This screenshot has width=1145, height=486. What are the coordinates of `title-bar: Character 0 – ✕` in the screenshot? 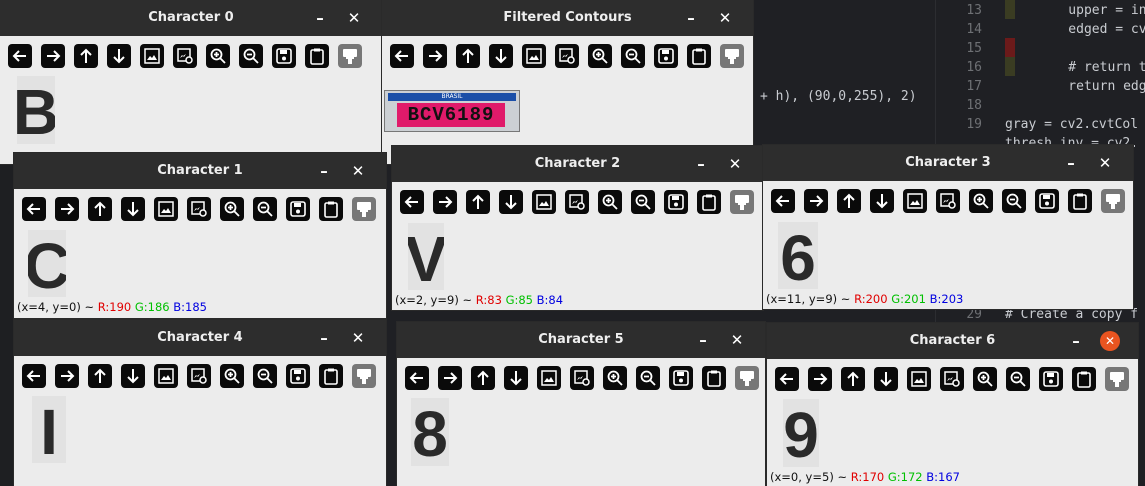 It's located at (191, 18).